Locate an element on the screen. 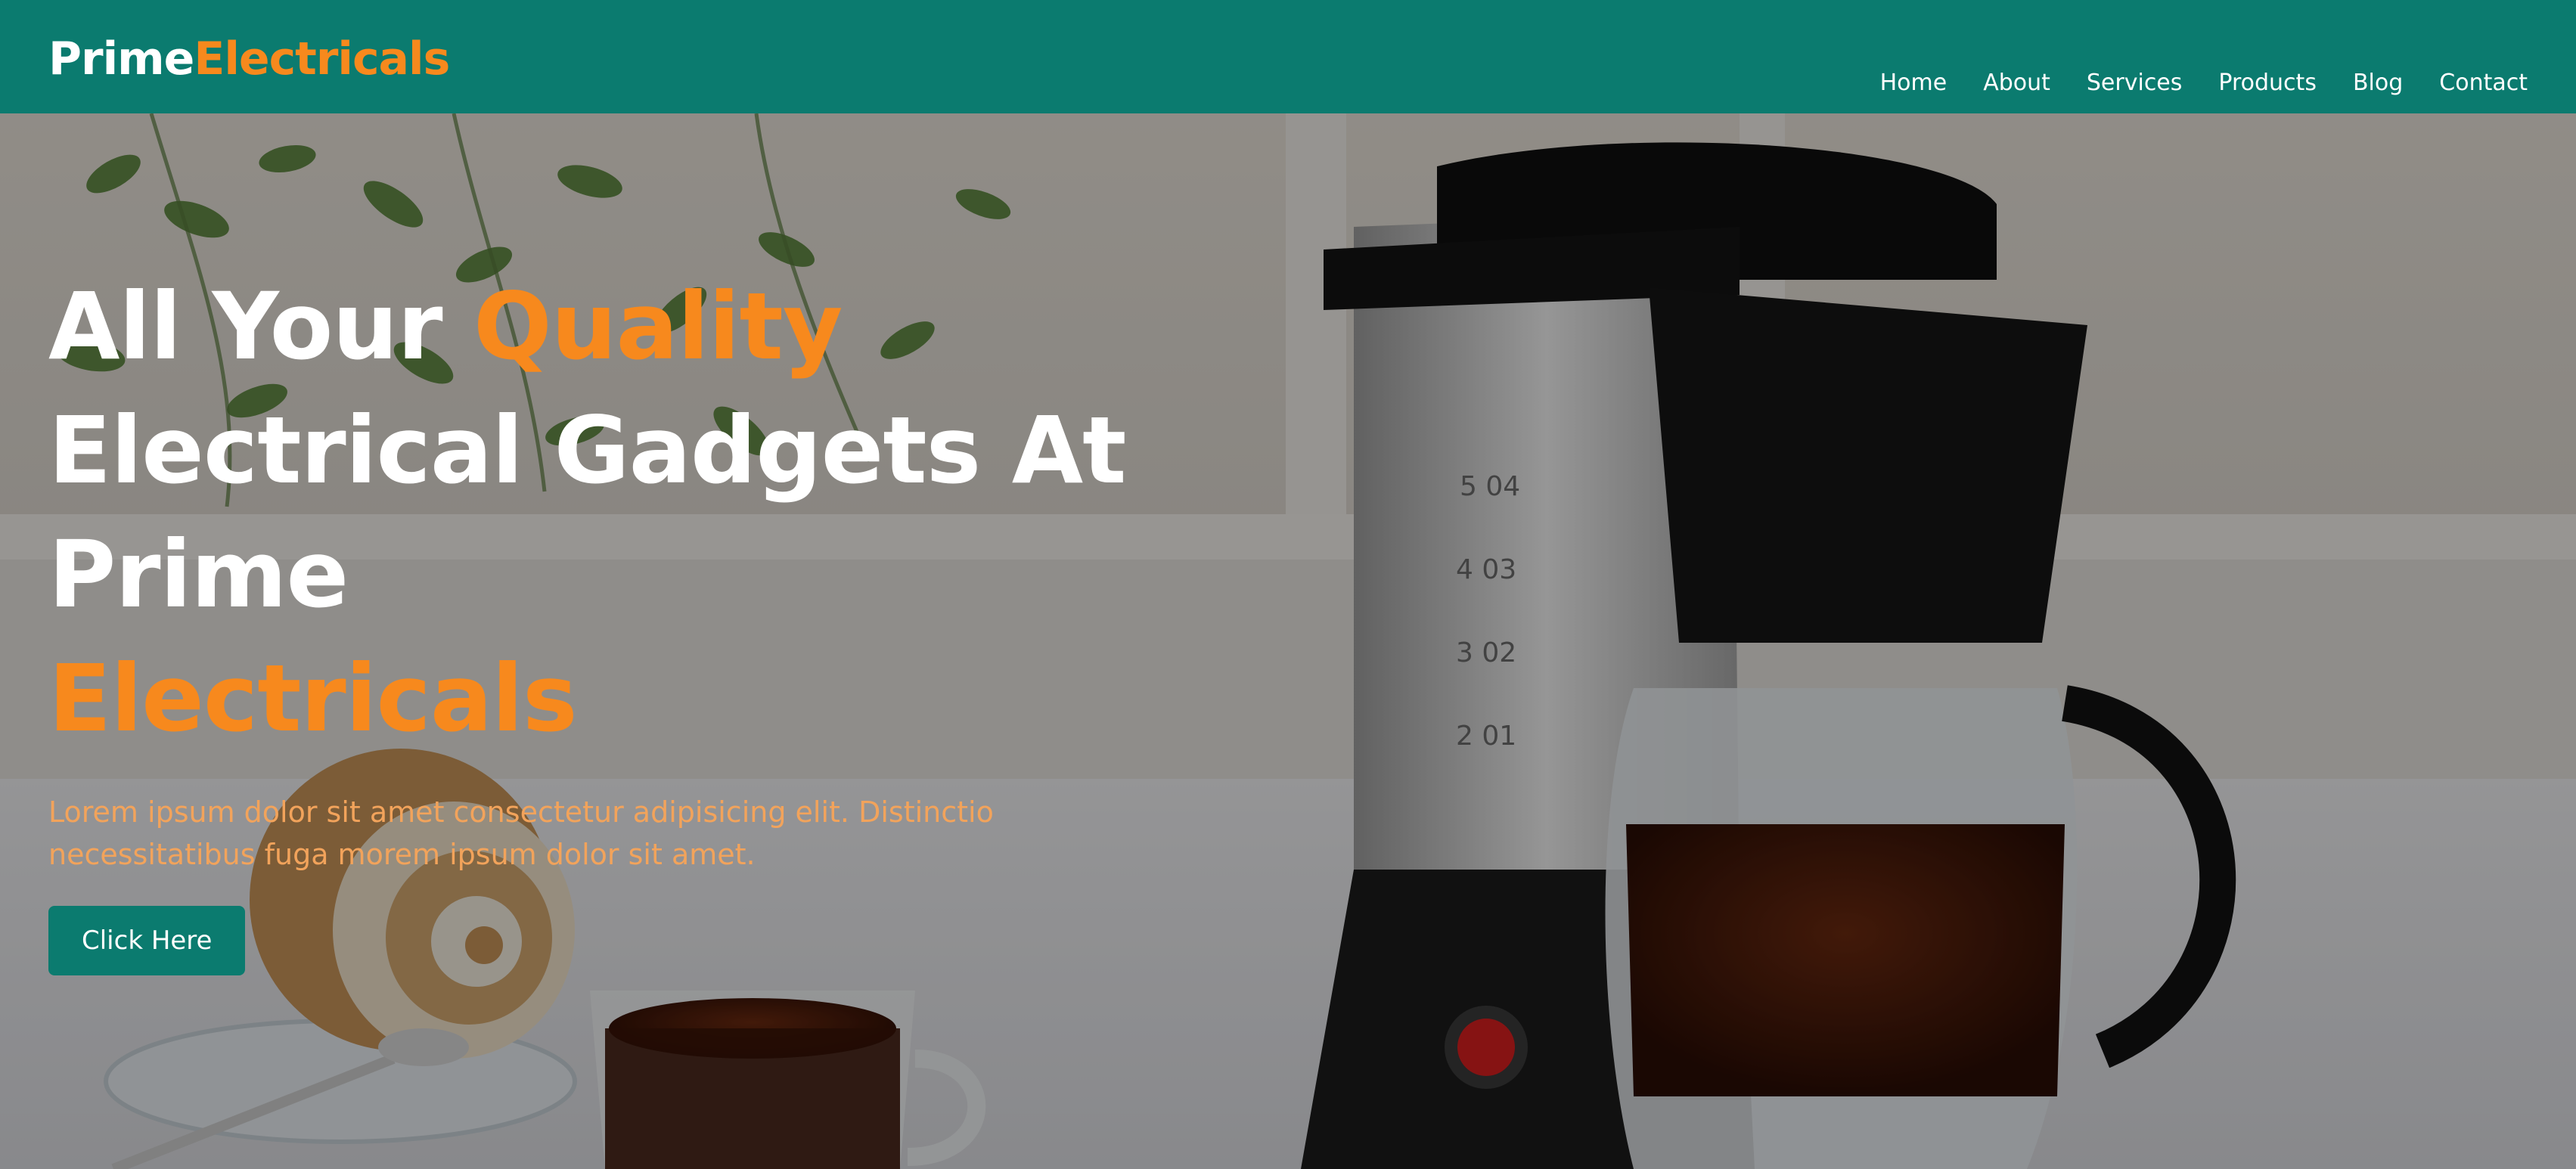  nav-link-blog: Blog is located at coordinates (2378, 83).